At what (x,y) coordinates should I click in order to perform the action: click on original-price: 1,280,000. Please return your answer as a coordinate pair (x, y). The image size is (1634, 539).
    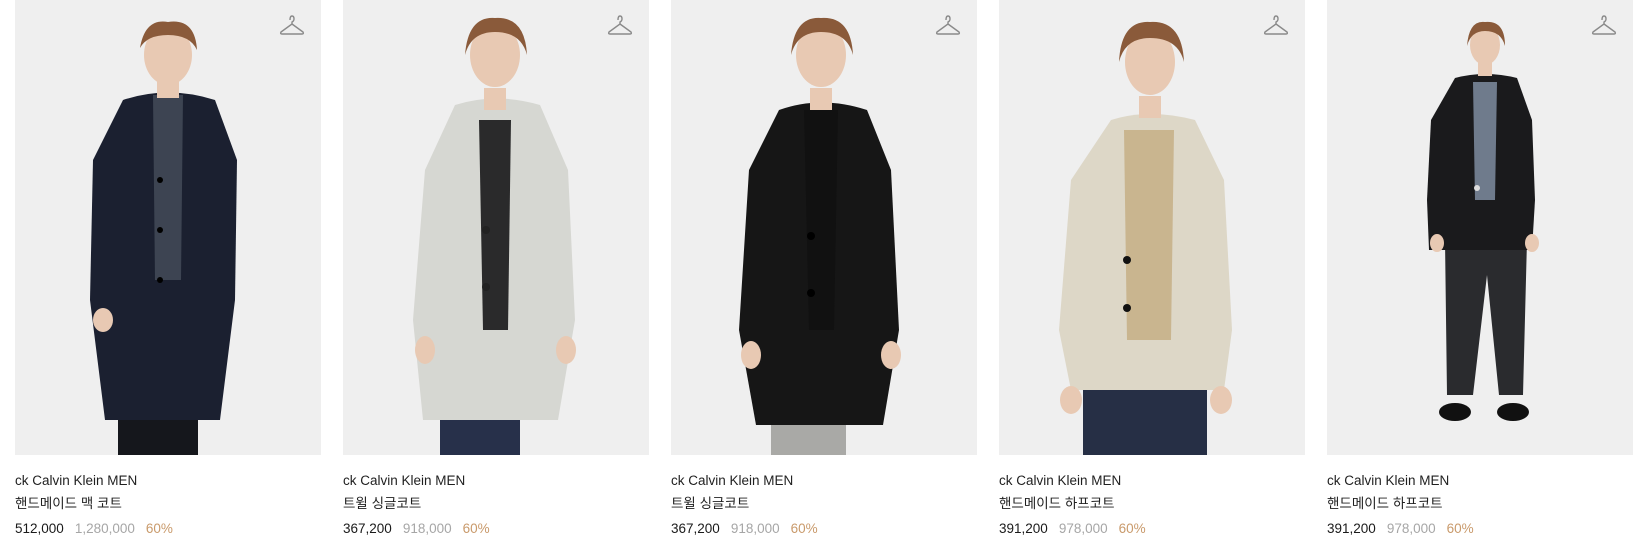
    Looking at the image, I should click on (104, 528).